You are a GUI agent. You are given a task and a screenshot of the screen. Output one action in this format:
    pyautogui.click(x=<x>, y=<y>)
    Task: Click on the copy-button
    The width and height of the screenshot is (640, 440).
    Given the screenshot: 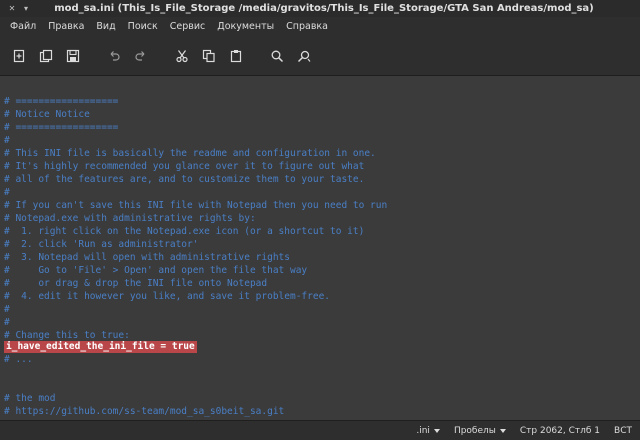 What is the action you would take?
    pyautogui.click(x=209, y=56)
    